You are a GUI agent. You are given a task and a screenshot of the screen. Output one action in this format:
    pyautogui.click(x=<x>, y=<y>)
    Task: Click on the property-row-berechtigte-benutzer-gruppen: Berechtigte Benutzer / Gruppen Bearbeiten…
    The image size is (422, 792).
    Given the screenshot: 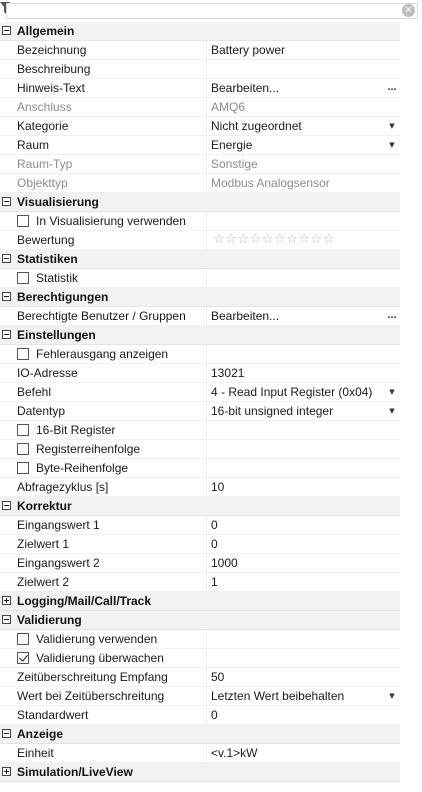 What is the action you would take?
    pyautogui.click(x=211, y=316)
    